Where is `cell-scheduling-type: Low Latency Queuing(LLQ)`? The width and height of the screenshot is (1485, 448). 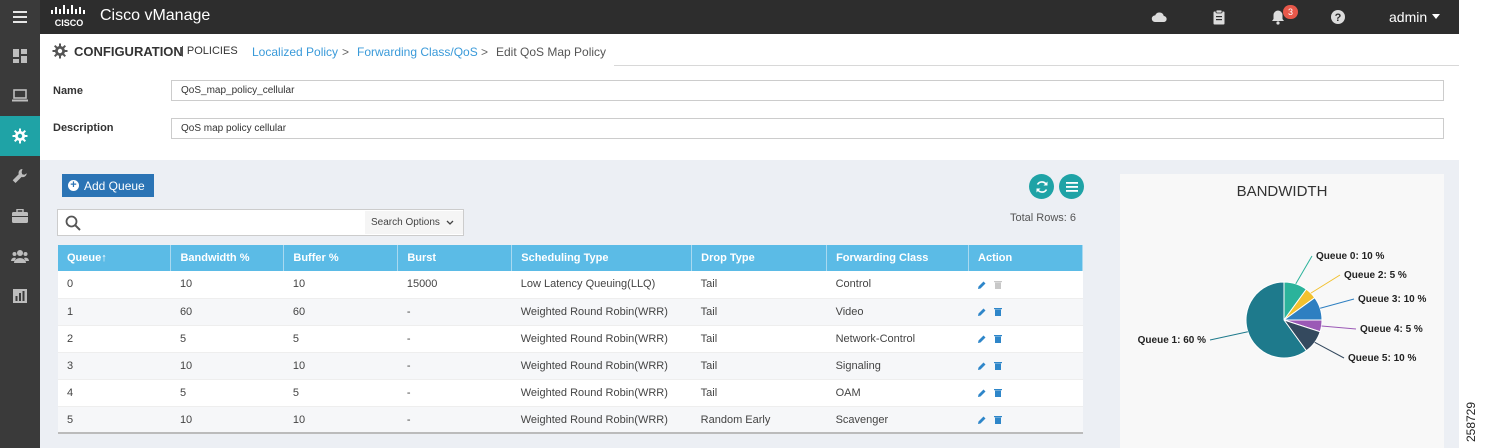 cell-scheduling-type: Low Latency Queuing(LLQ) is located at coordinates (601, 285).